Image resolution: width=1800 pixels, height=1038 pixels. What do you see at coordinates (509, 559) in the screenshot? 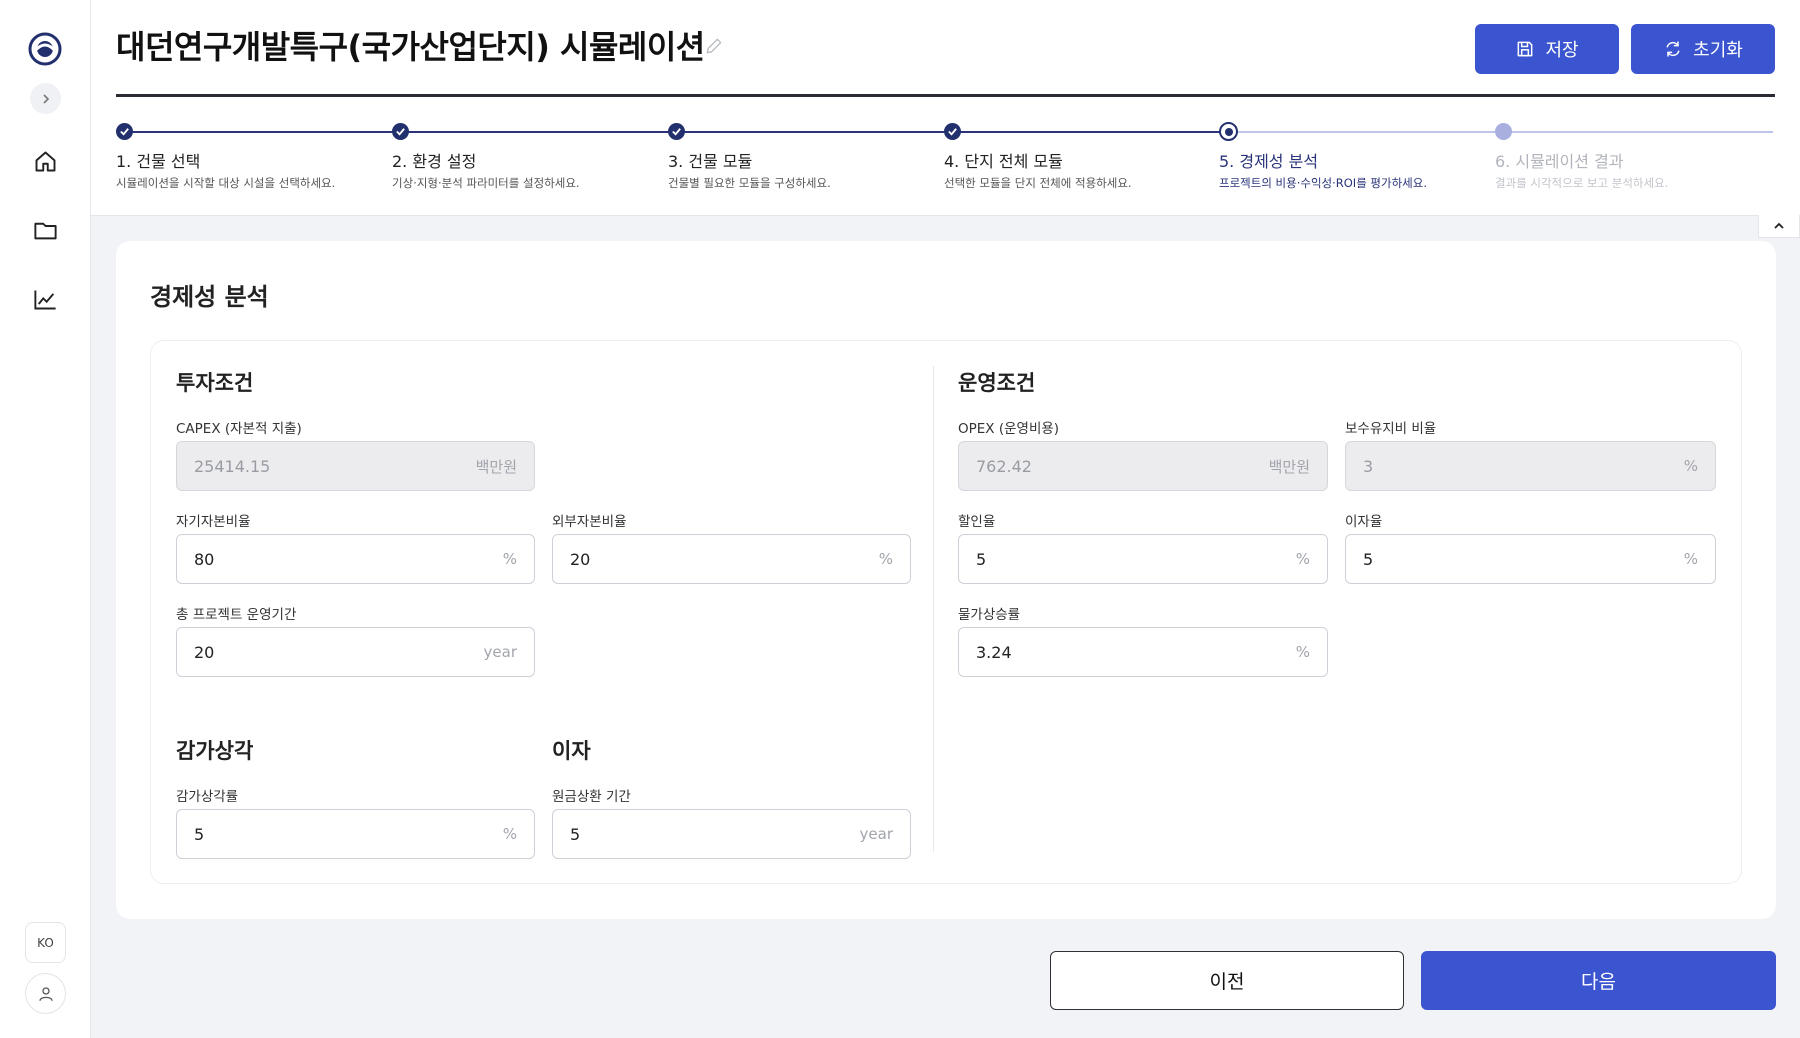
I see `equity-ratio-unit: %` at bounding box center [509, 559].